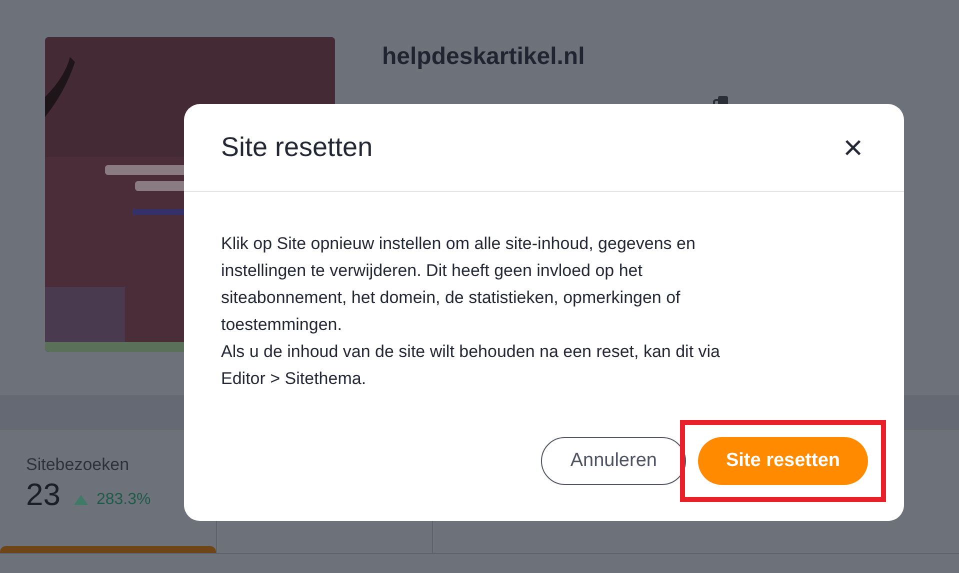 The width and height of the screenshot is (959, 573). I want to click on stat-label: Sitebezoeken, so click(78, 465).